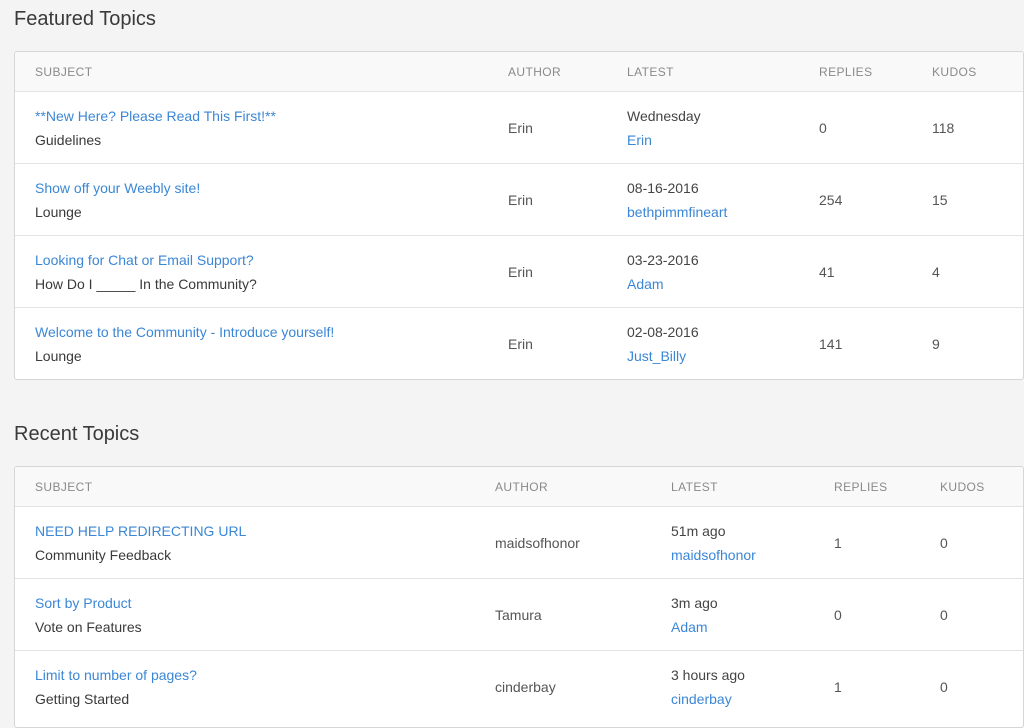 This screenshot has width=1024, height=728. What do you see at coordinates (940, 200) in the screenshot?
I see `topic-kudos: 15` at bounding box center [940, 200].